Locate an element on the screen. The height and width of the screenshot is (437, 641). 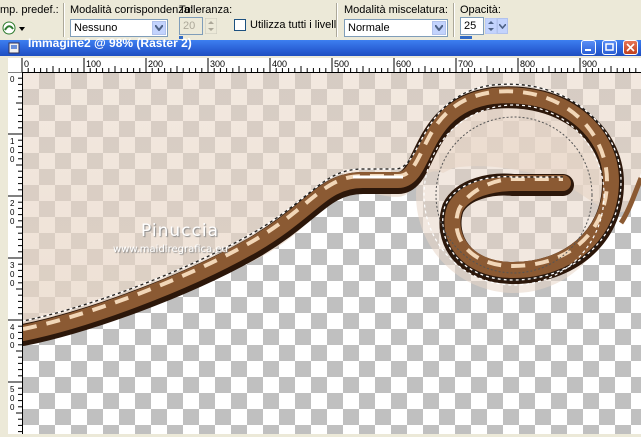
opacity-dropdown-button is located at coordinates (502, 26).